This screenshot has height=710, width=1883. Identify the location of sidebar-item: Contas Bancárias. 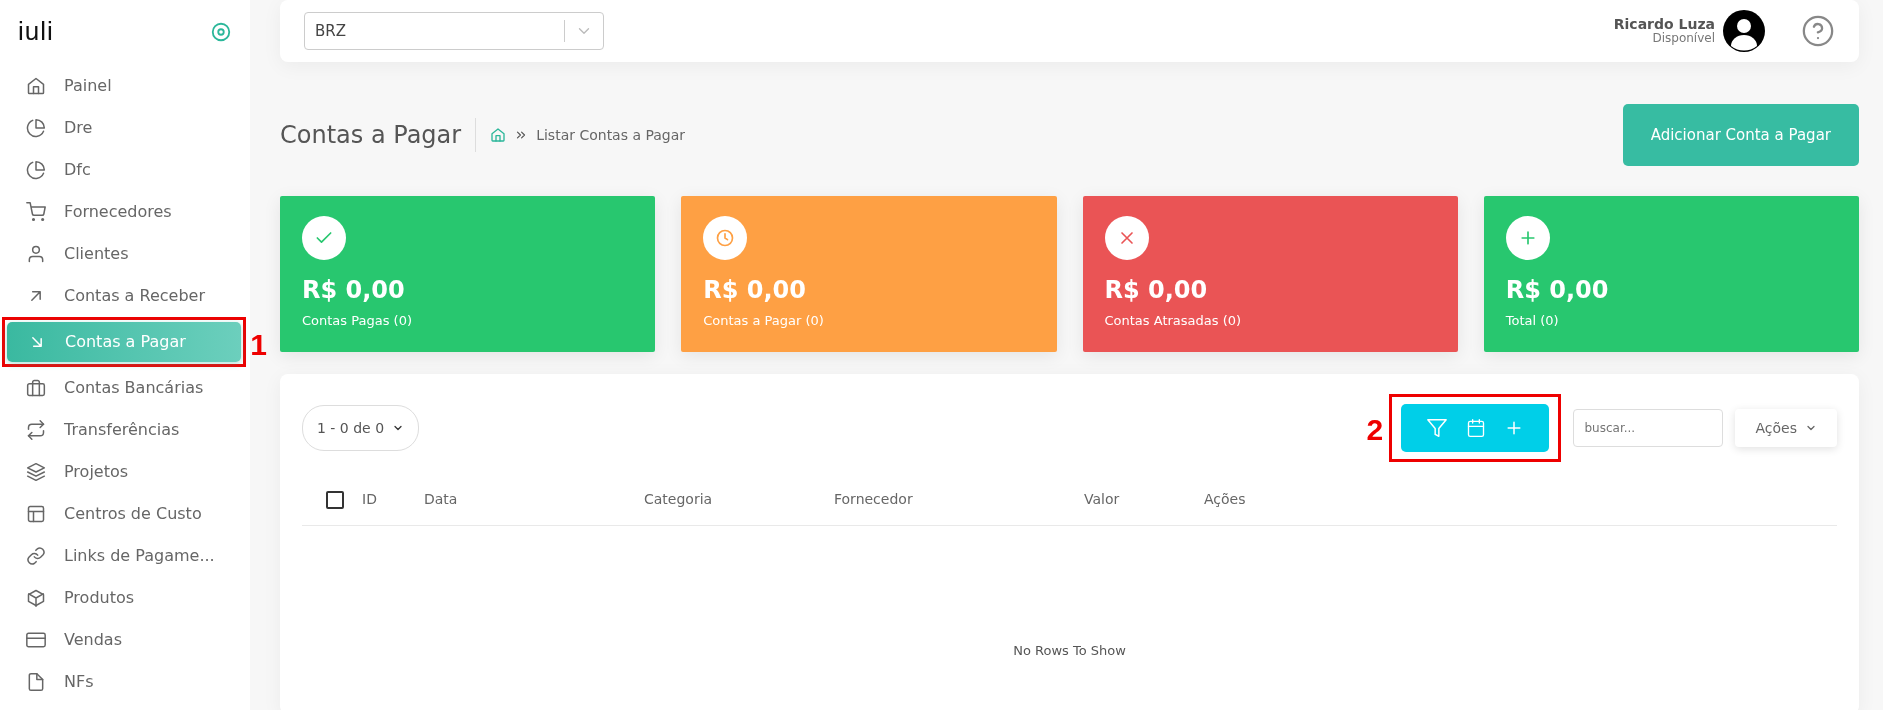
(125, 388).